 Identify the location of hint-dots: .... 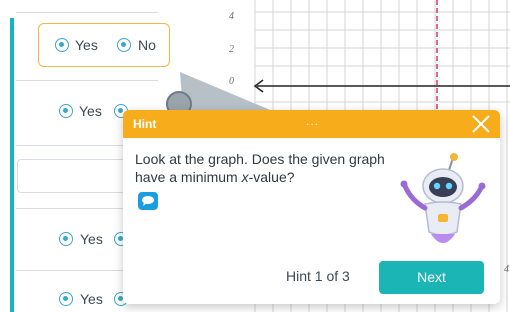
(313, 121).